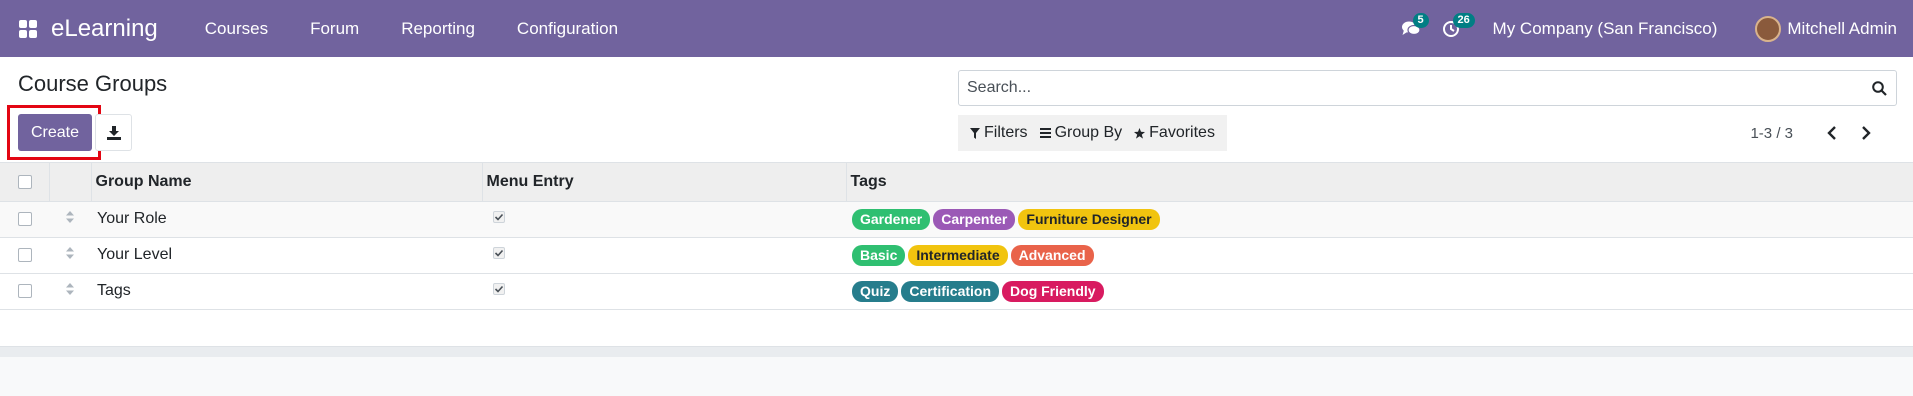 The height and width of the screenshot is (396, 1913). I want to click on tag-badge: Advanced, so click(1052, 255).